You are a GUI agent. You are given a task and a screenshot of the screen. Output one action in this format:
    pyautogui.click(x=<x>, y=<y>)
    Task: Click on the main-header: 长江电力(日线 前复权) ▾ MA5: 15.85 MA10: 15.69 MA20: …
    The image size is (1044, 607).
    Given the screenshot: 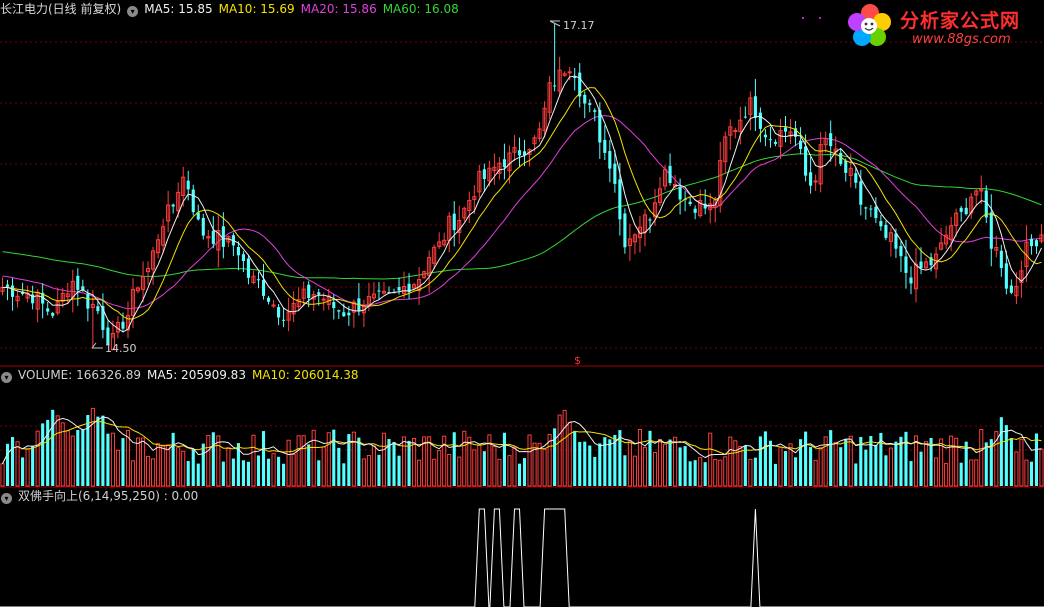 What is the action you would take?
    pyautogui.click(x=232, y=9)
    